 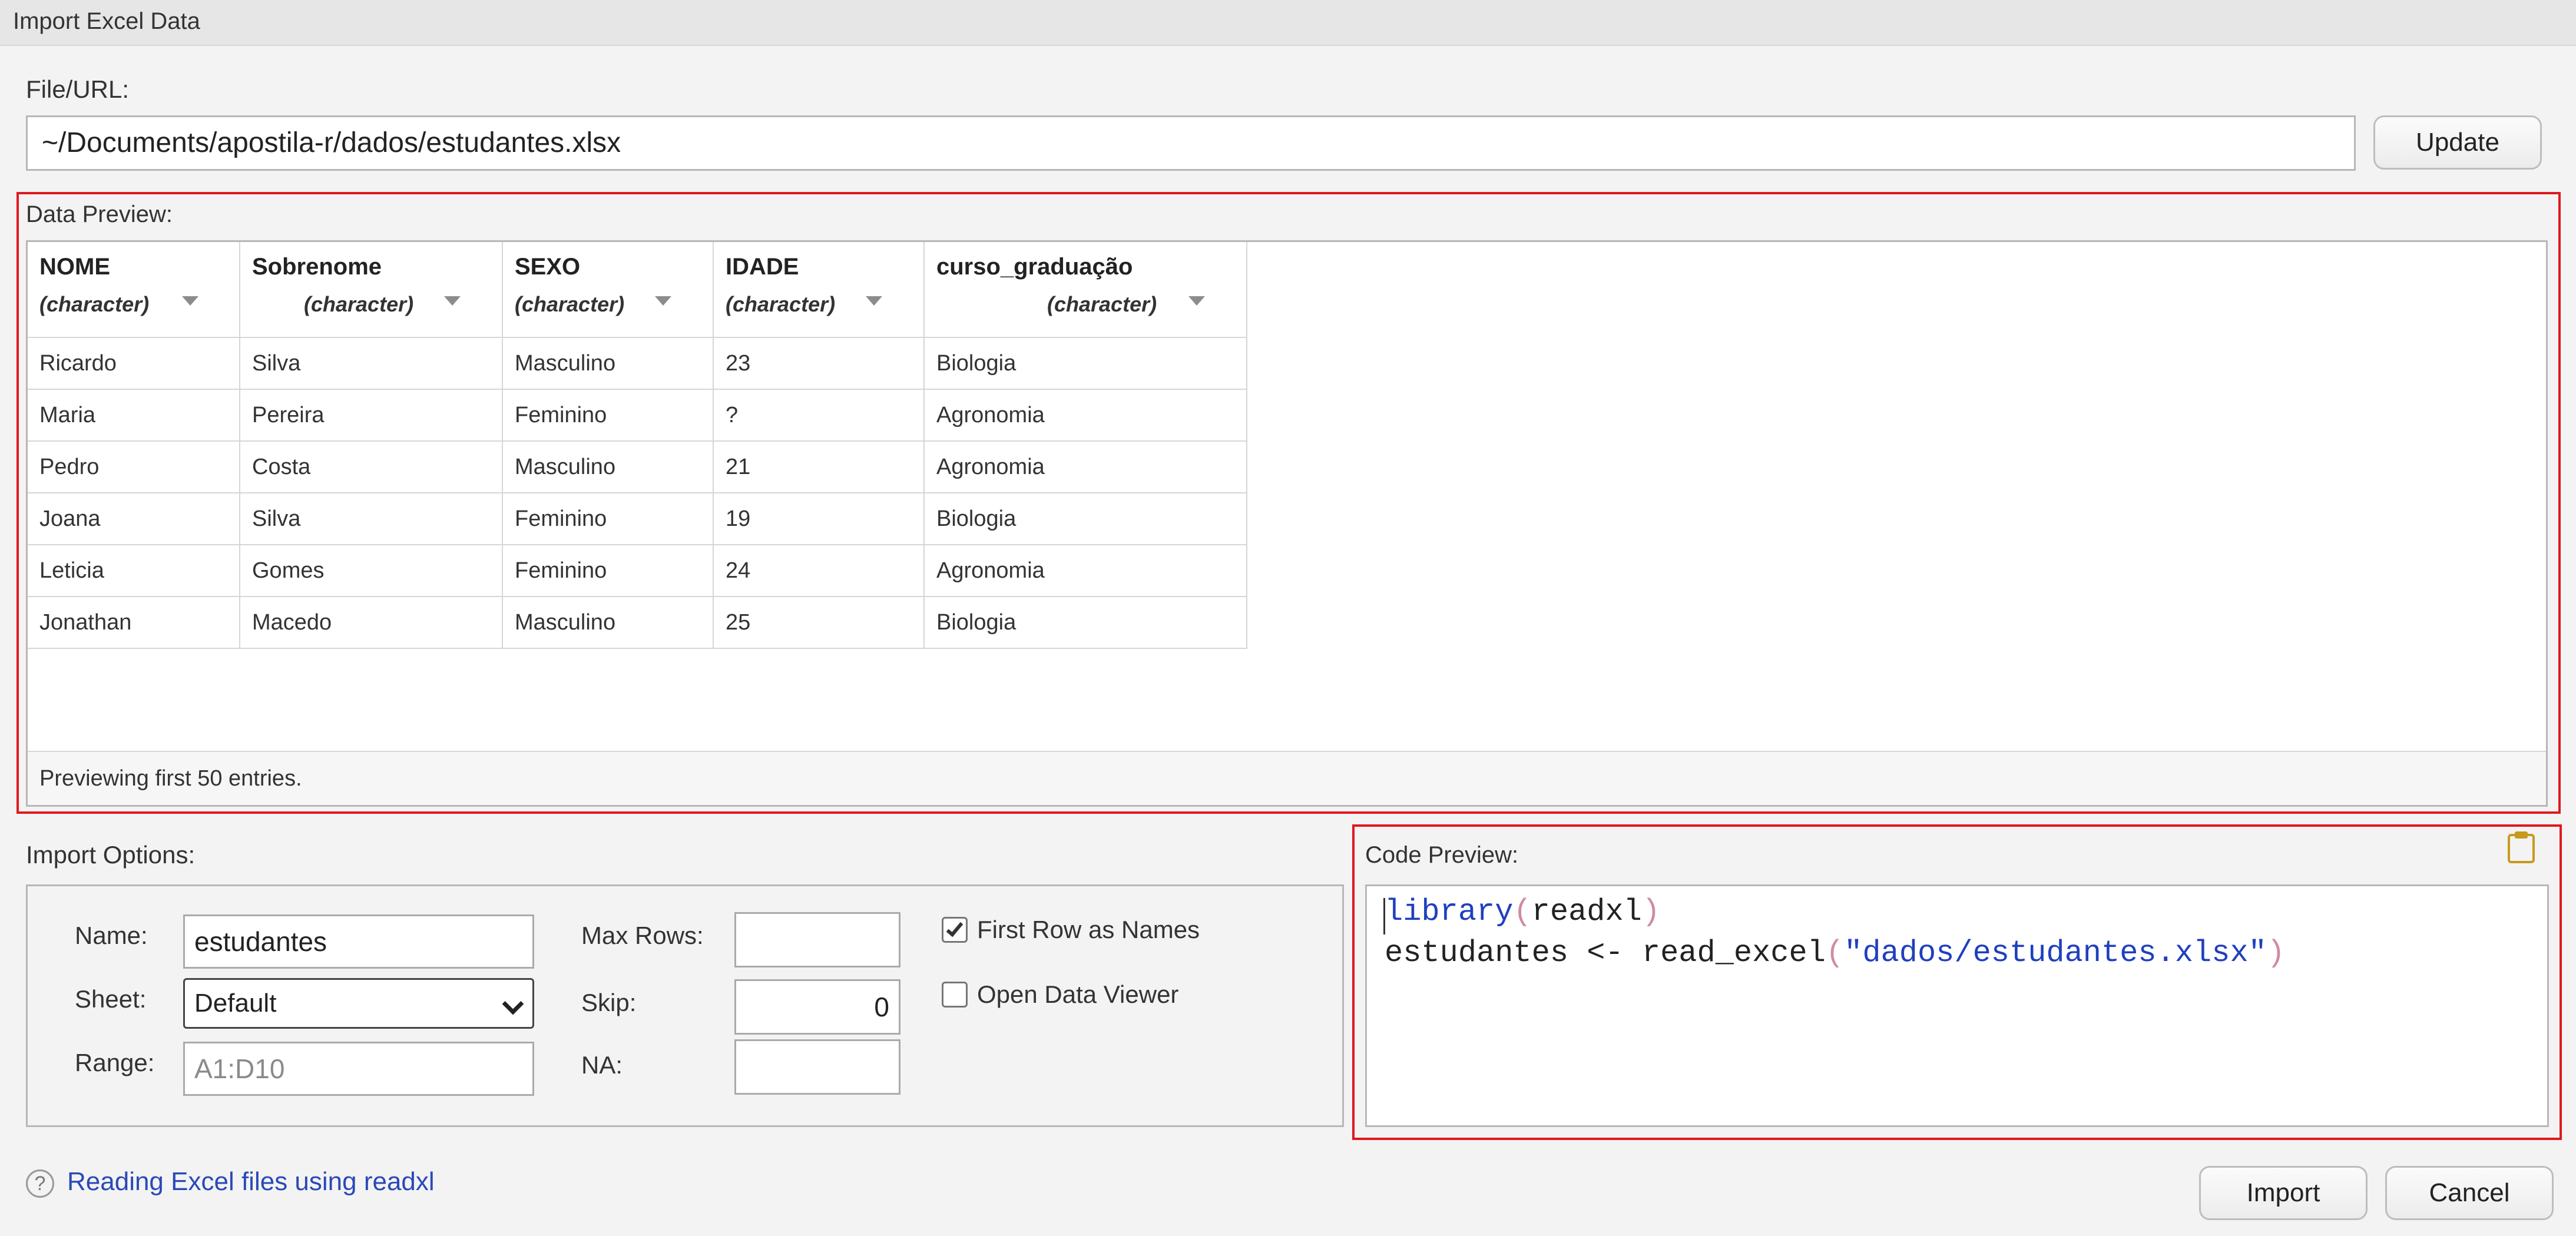 I want to click on data-preview-label: Data Preview:, so click(x=99, y=214).